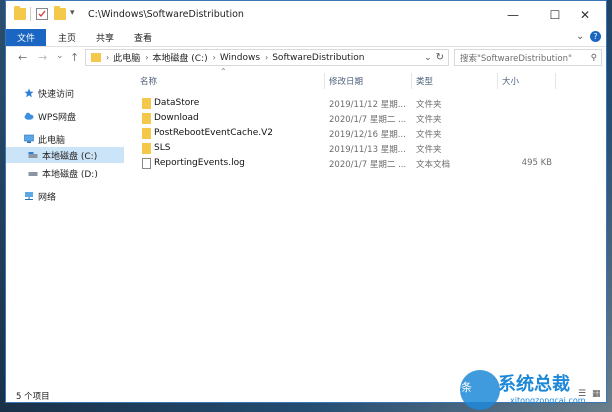  What do you see at coordinates (369, 81) in the screenshot?
I see `column-header-date: 修改日期` at bounding box center [369, 81].